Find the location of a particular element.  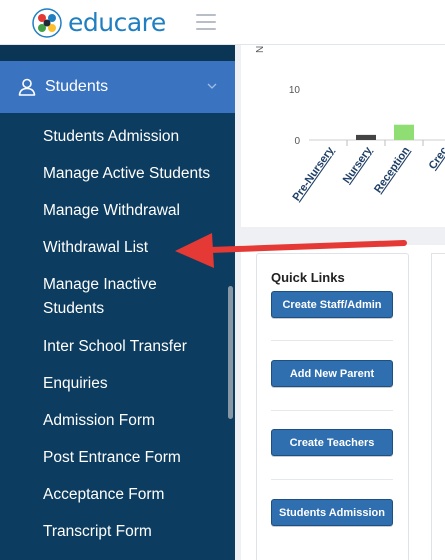

y-tick-label: 10 is located at coordinates (295, 90).